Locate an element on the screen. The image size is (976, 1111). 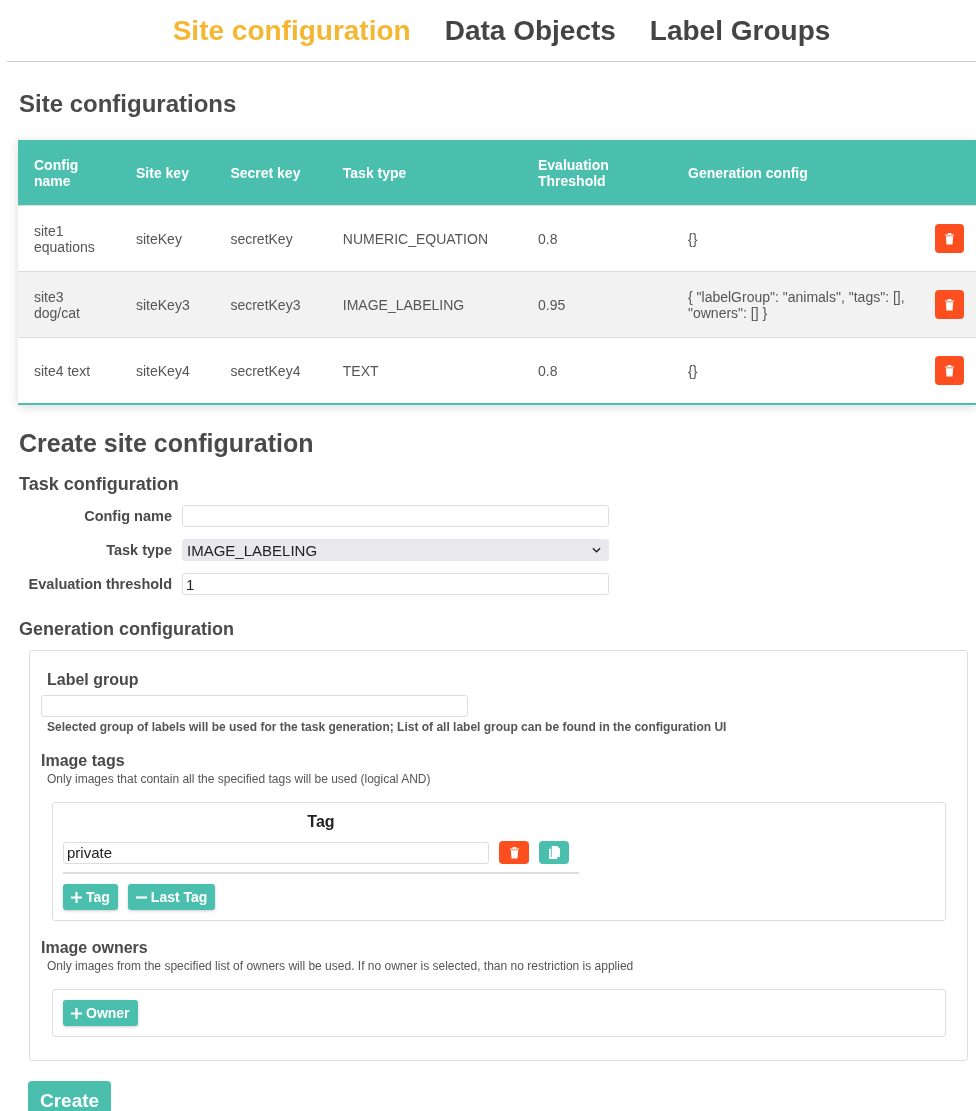
table-cell: 0.95 is located at coordinates (597, 304).